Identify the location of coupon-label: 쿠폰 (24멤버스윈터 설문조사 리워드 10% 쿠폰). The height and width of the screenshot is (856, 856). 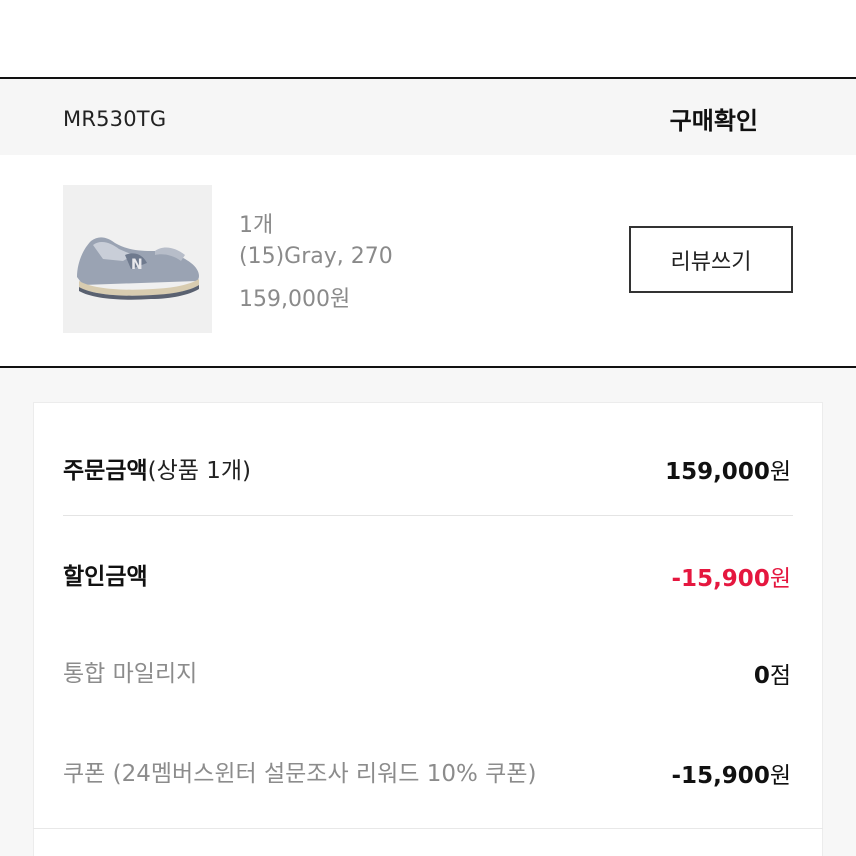
(300, 774).